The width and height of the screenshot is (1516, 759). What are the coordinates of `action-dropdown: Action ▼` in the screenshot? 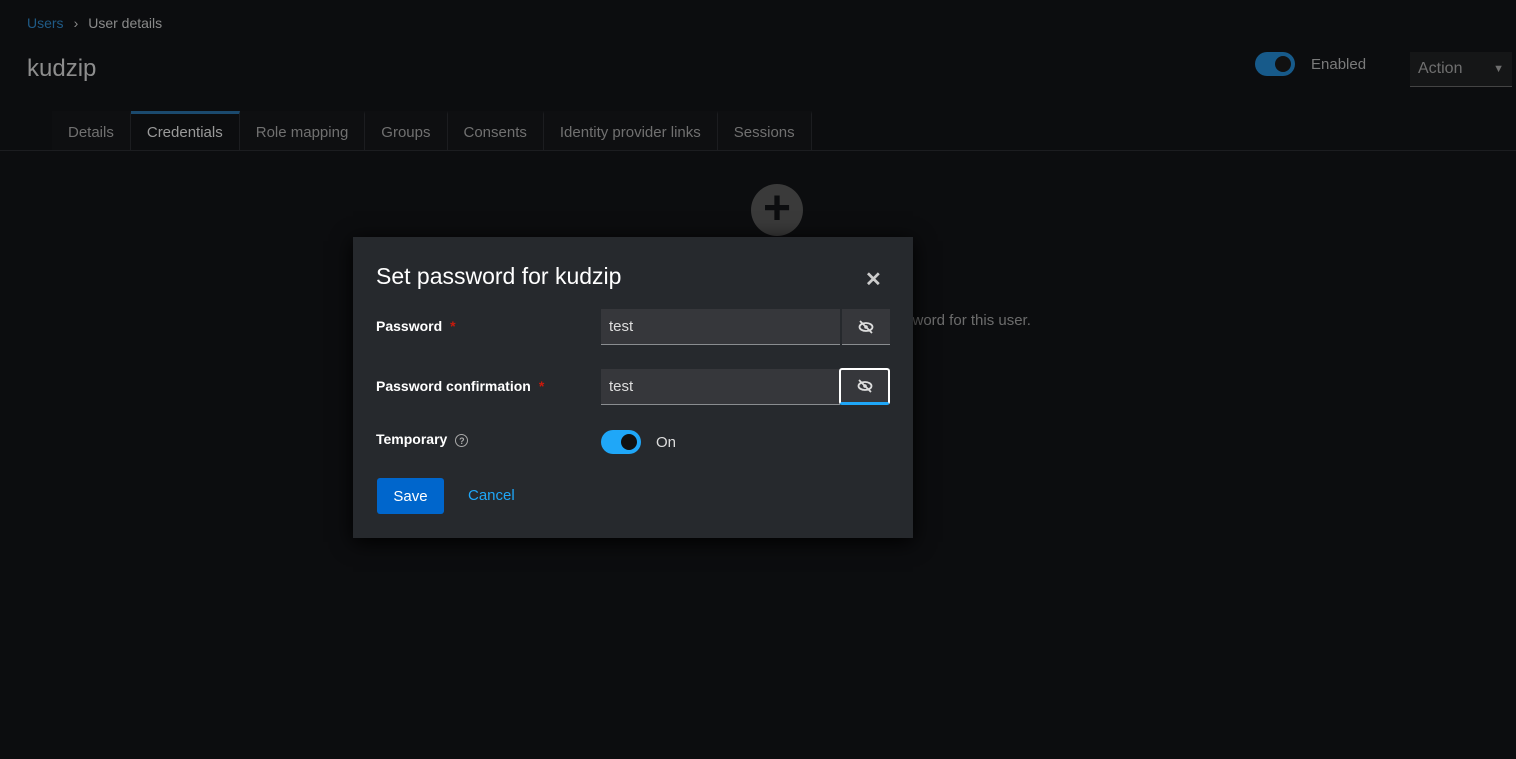 It's located at (1461, 69).